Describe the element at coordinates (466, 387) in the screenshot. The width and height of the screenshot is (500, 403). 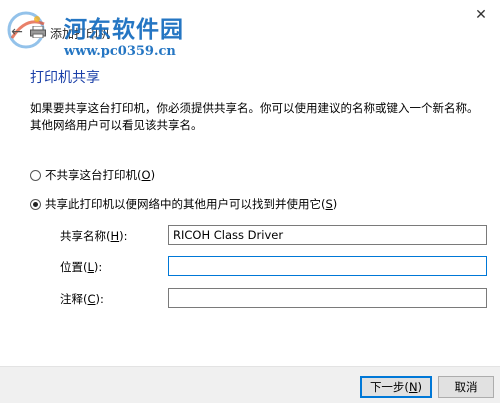
I see `cancel-button: 取消` at that location.